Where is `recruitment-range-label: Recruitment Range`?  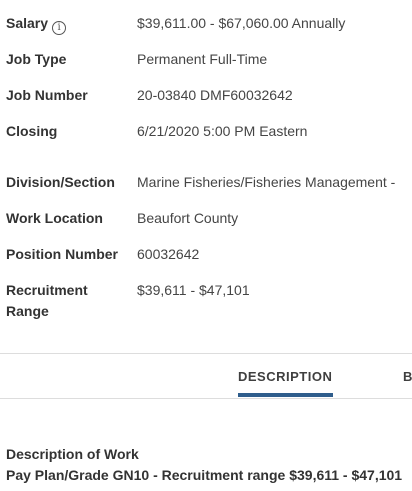 recruitment-range-label: Recruitment Range is located at coordinates (47, 300).